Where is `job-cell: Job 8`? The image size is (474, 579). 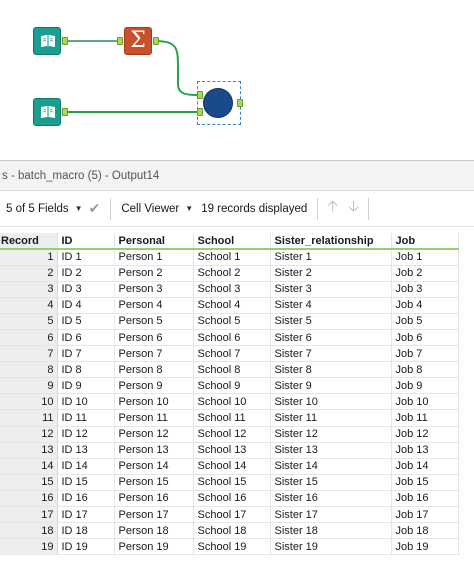
job-cell: Job 8 is located at coordinates (425, 370).